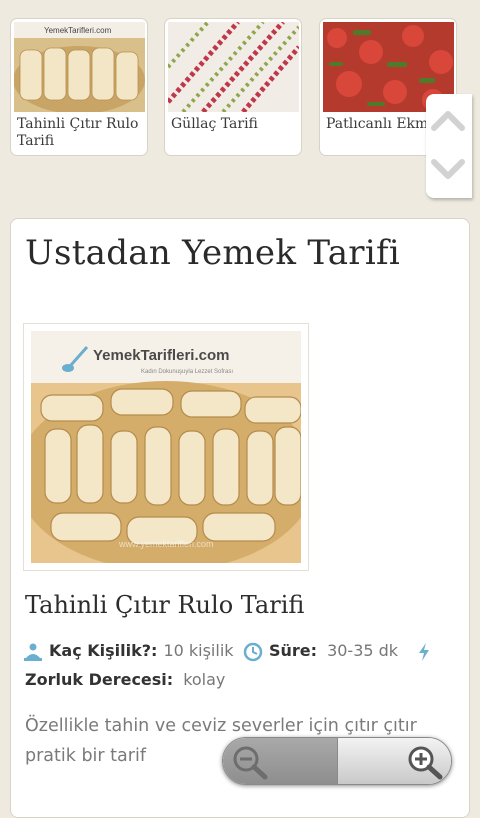  I want to click on svg-text: YemekTarifleri.com, so click(78, 30).